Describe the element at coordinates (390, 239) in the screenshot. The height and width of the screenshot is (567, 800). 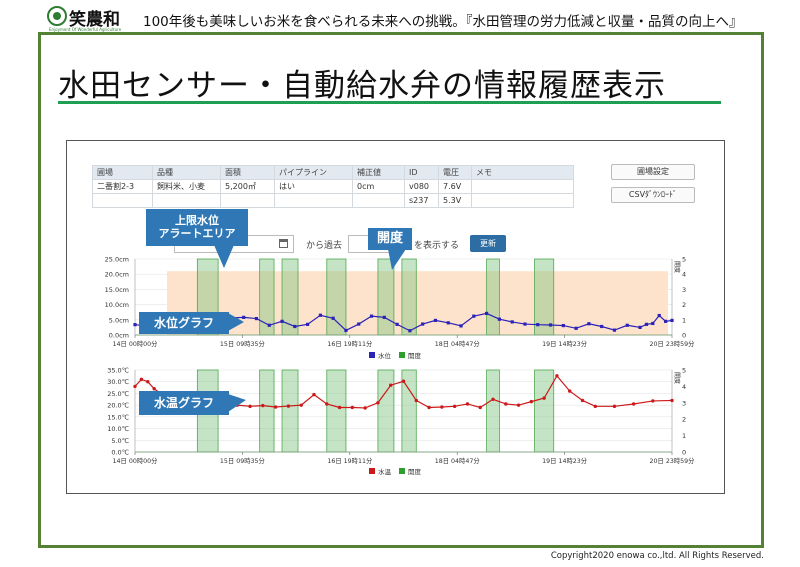
I see `valve-open-callout: 開度` at that location.